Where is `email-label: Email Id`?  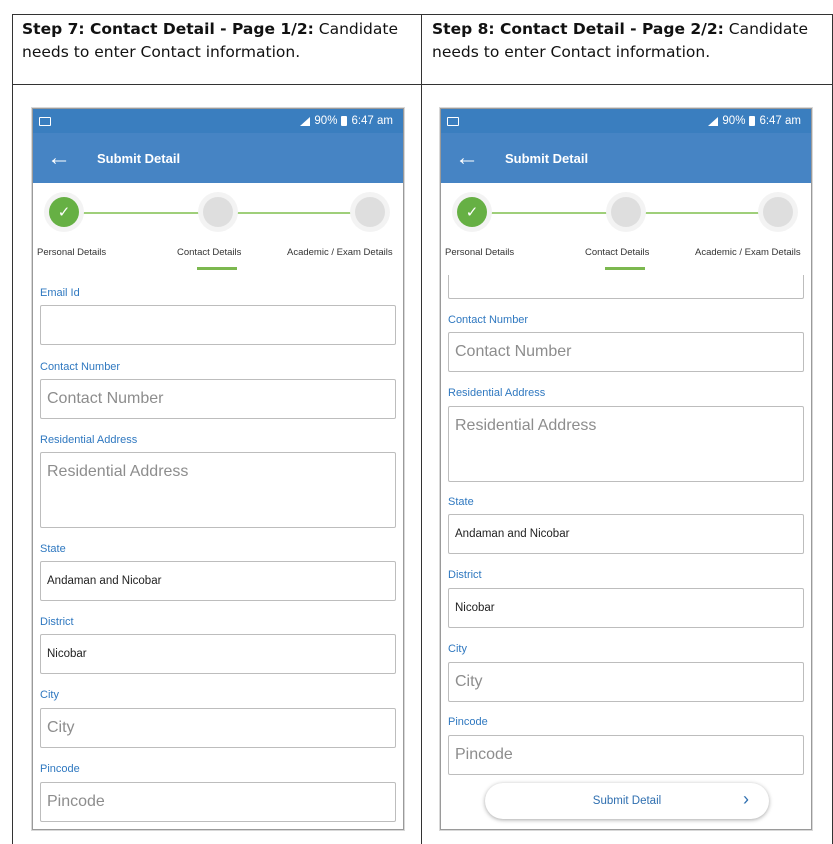
email-label: Email Id is located at coordinates (60, 293).